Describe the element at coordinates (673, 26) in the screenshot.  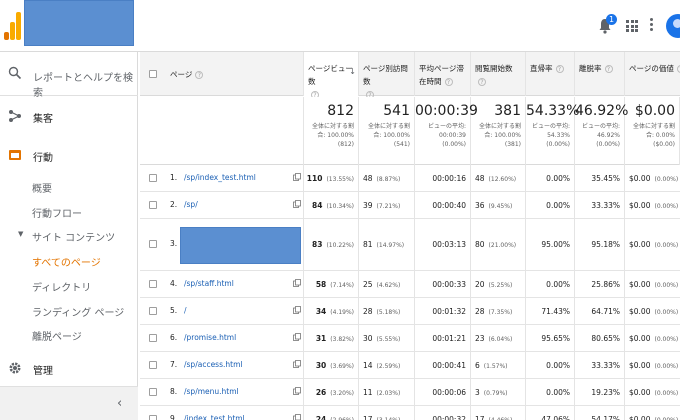
I see `account-avatar` at that location.